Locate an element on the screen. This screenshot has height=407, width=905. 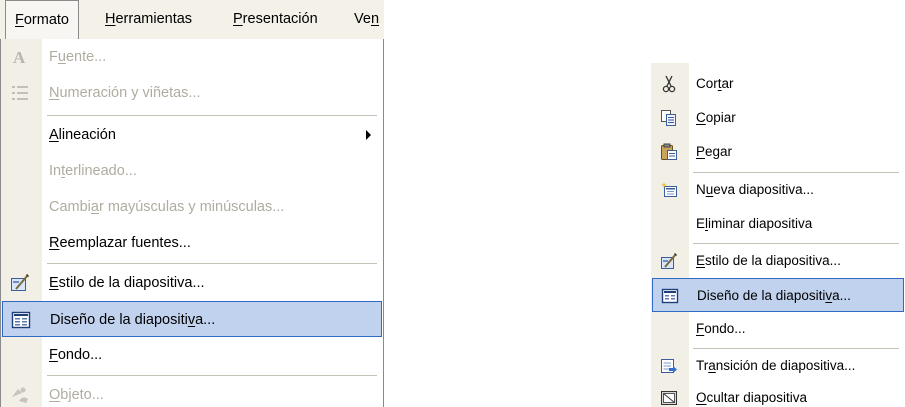
menu-item-eliminar-diapositiva: Eliminar diapositiva is located at coordinates (778, 224).